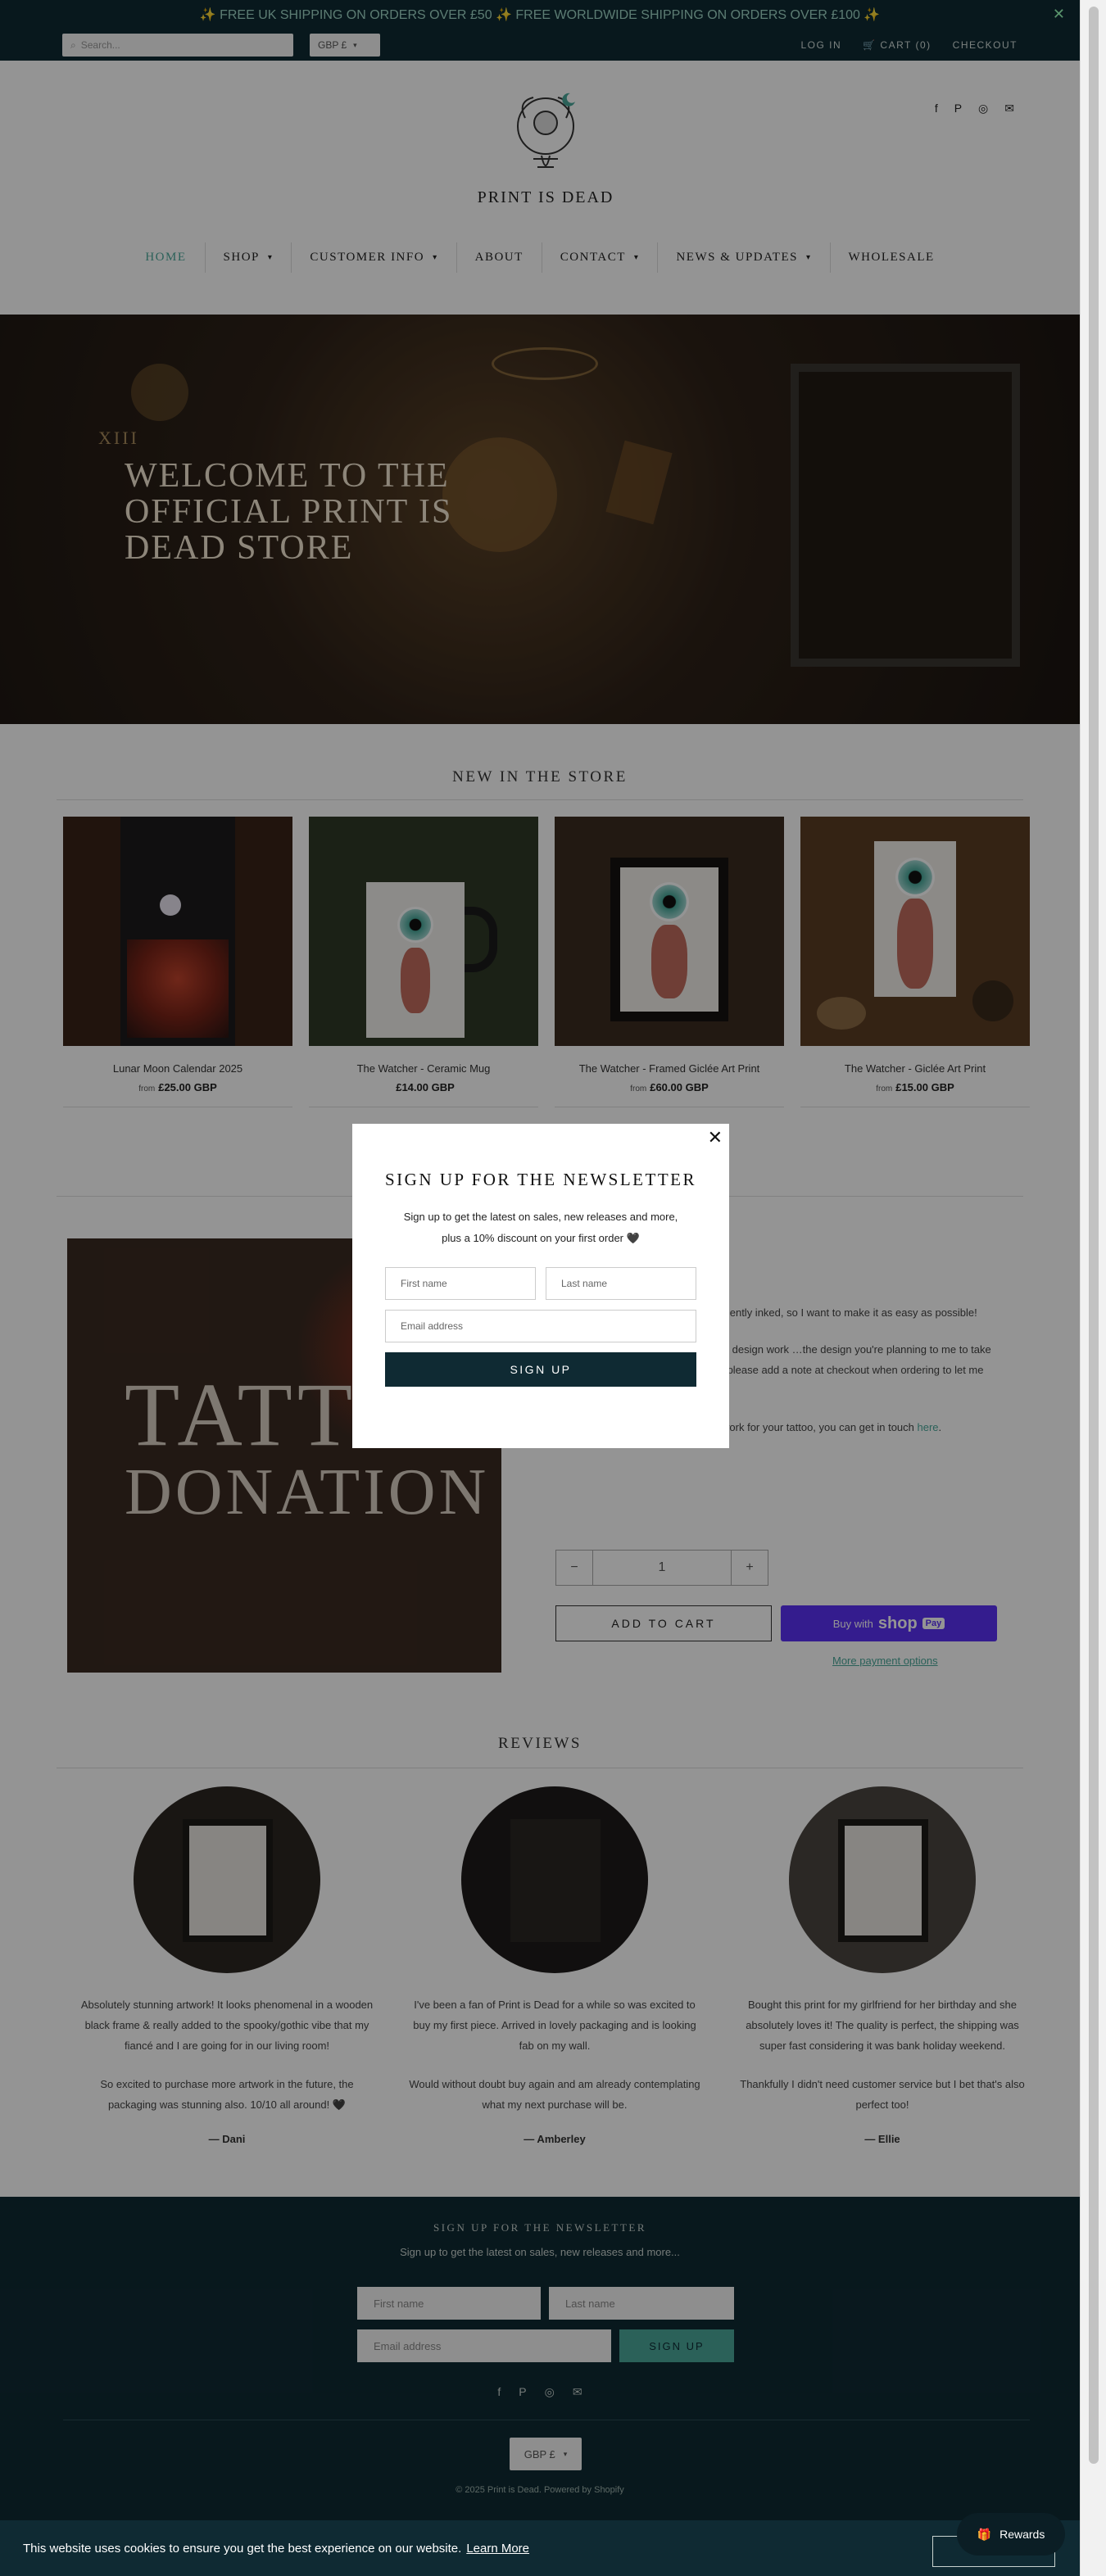 This screenshot has height=2576, width=1106. What do you see at coordinates (1022, 2534) in the screenshot?
I see `rewards-label: Rewards` at bounding box center [1022, 2534].